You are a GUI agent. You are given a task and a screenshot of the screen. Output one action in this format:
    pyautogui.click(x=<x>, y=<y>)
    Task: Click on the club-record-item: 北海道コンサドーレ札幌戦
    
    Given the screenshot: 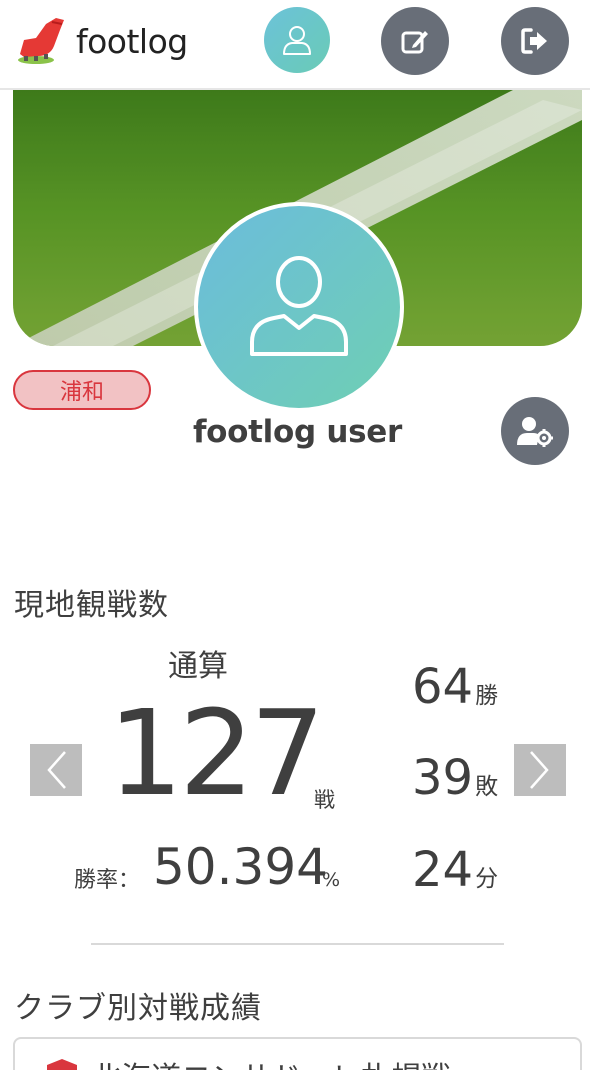 What is the action you would take?
    pyautogui.click(x=297, y=1053)
    